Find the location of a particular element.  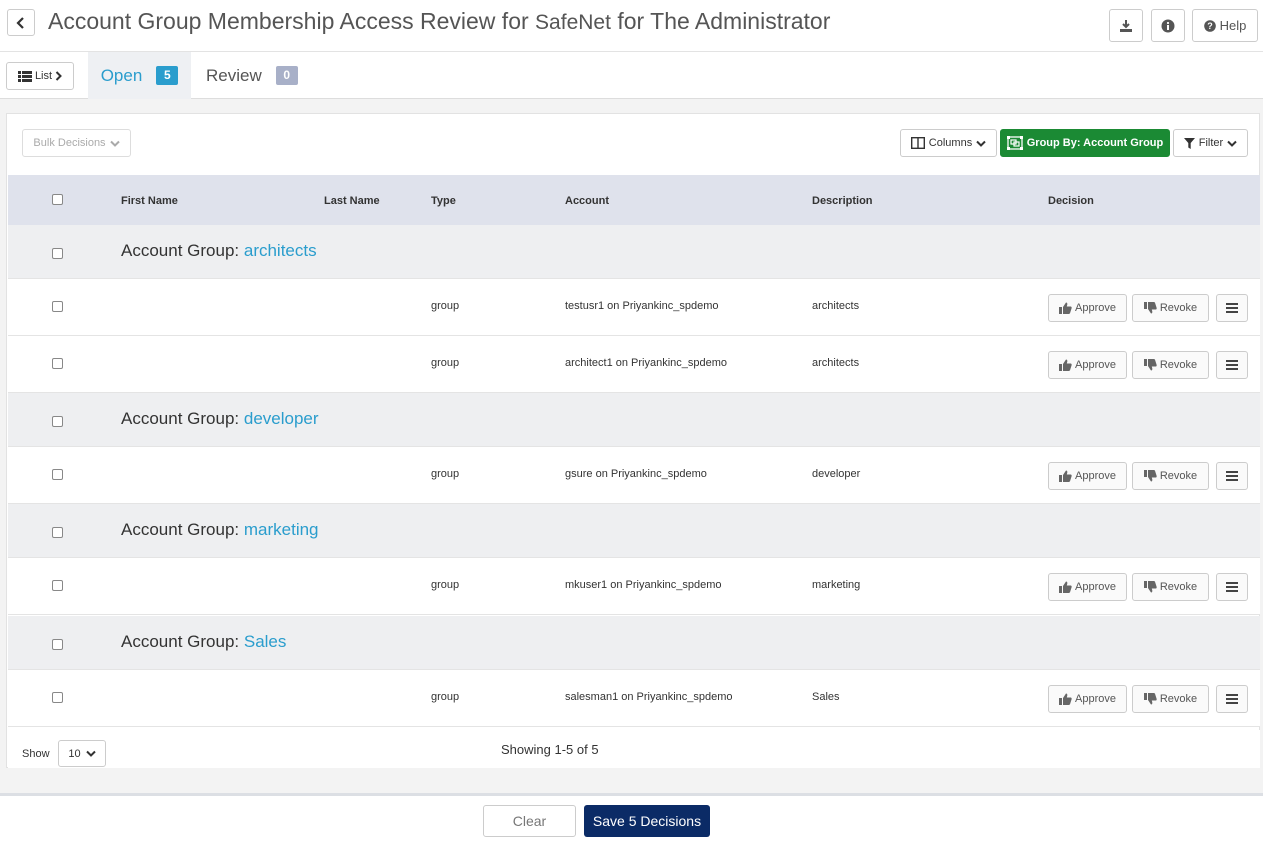

group-by-button: Group By: Account Group is located at coordinates (1085, 143).